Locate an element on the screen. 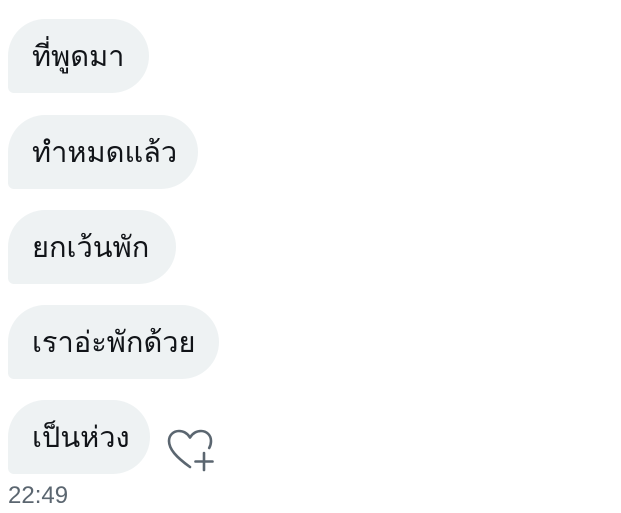 This screenshot has height=513, width=621. message-text: ทำหมดแล้ว is located at coordinates (105, 151).